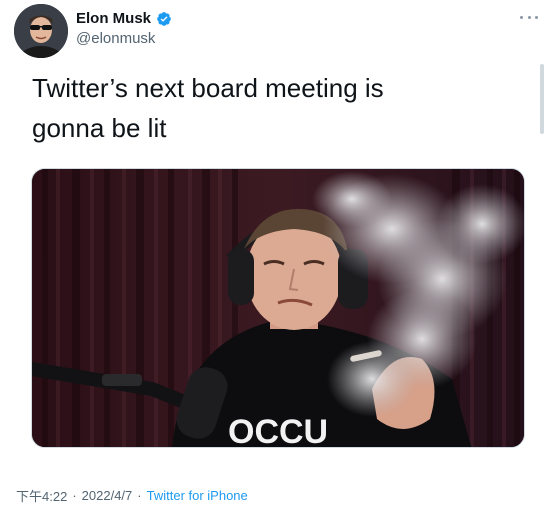  What do you see at coordinates (208, 88) in the screenshot?
I see `tweet-text-line: Twitter’s next board meeting is` at bounding box center [208, 88].